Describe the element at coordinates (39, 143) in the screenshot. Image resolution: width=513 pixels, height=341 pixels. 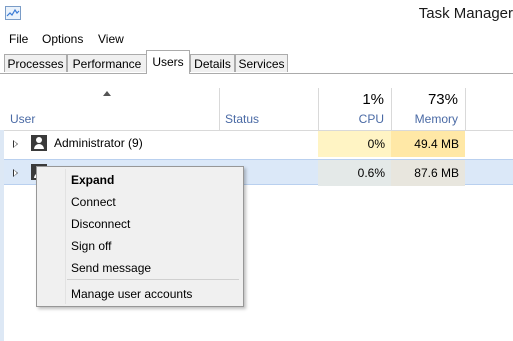
I see `user-icon` at that location.